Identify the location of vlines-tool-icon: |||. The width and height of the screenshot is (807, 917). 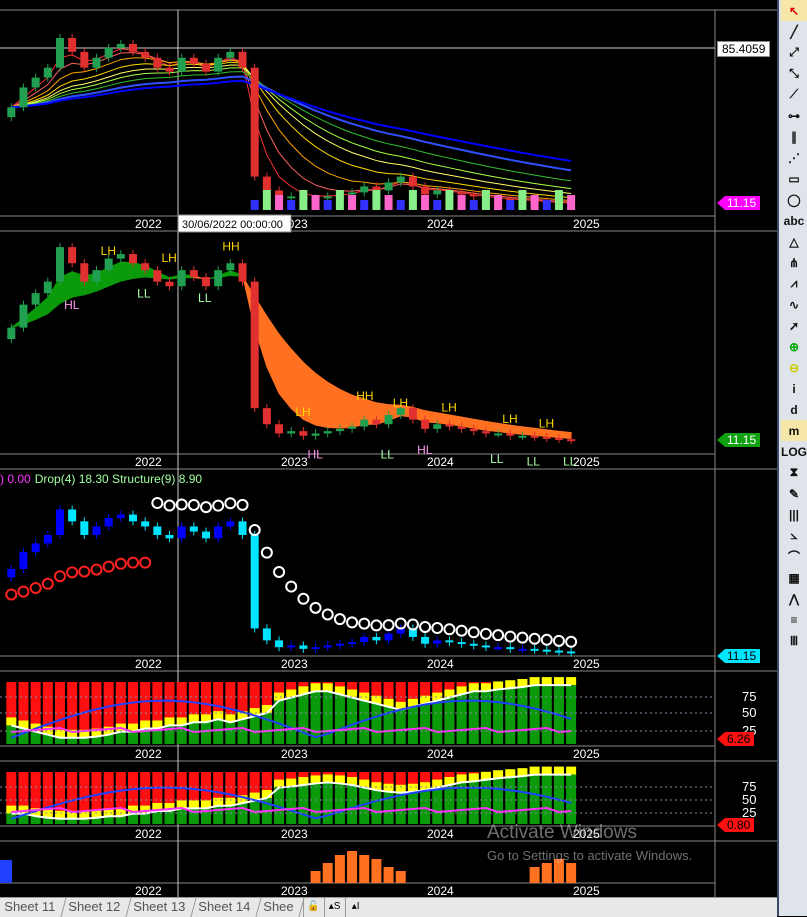
(794, 514).